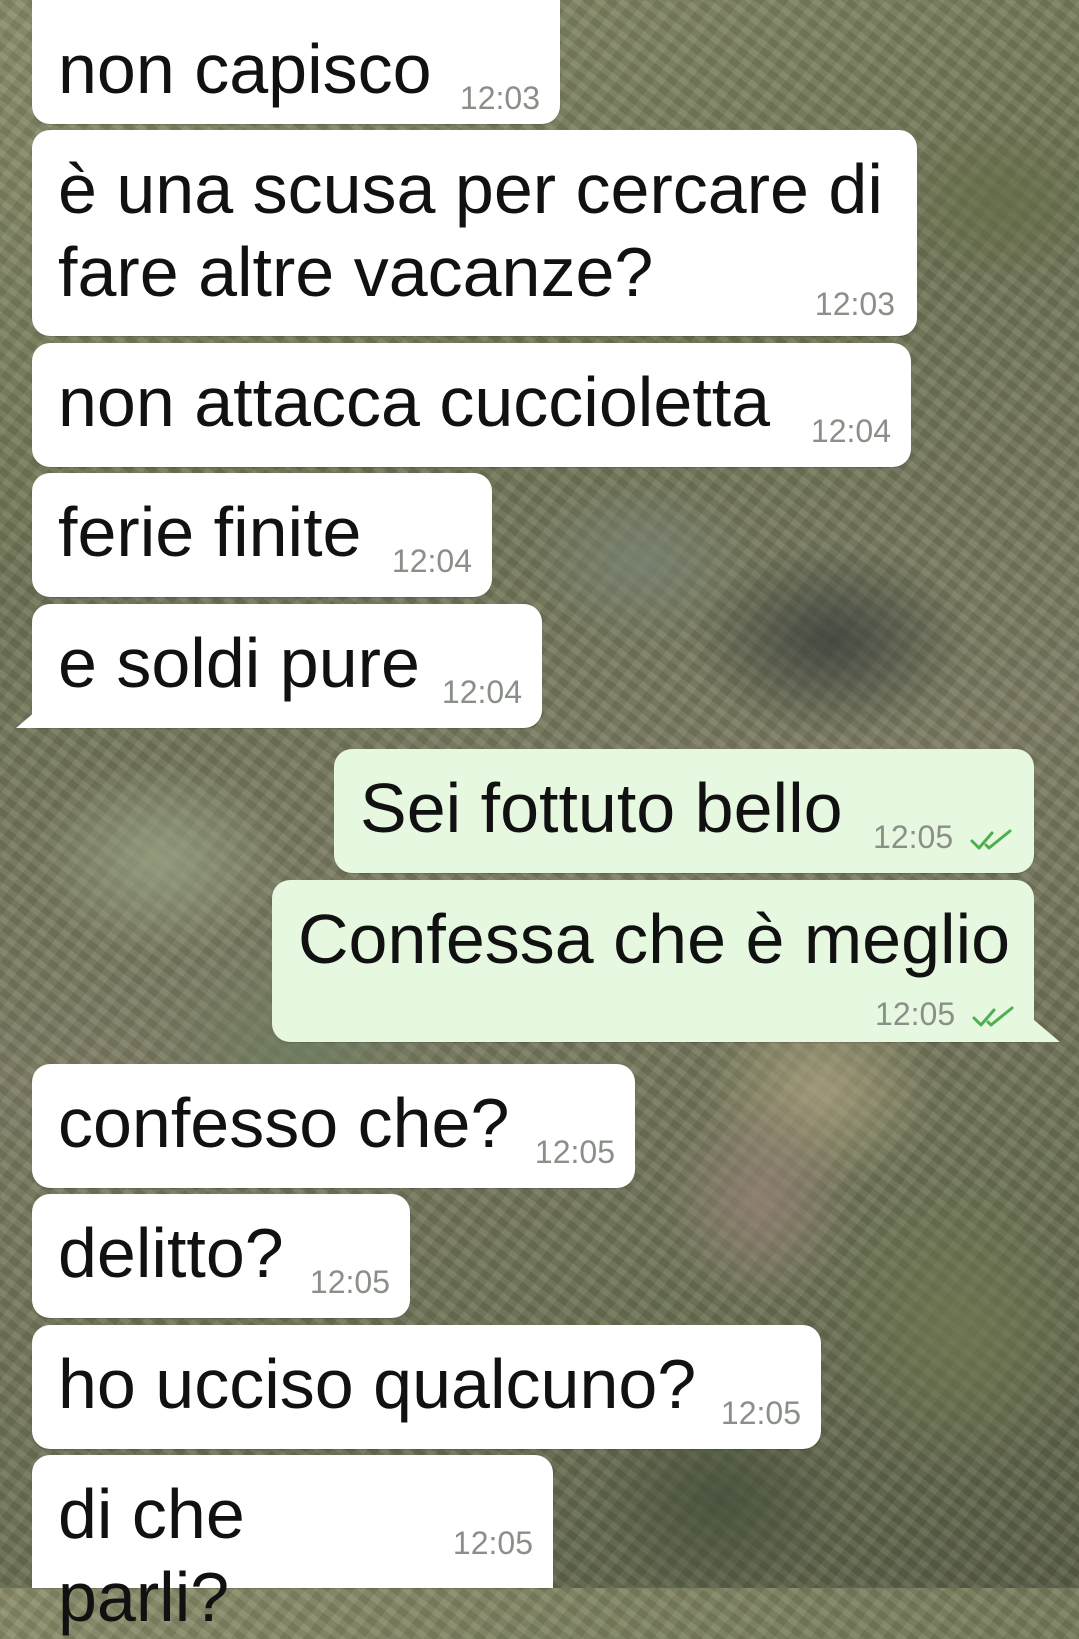 The image size is (1079, 1639). Describe the element at coordinates (151, 1555) in the screenshot. I see `message-text: di che parli?` at that location.